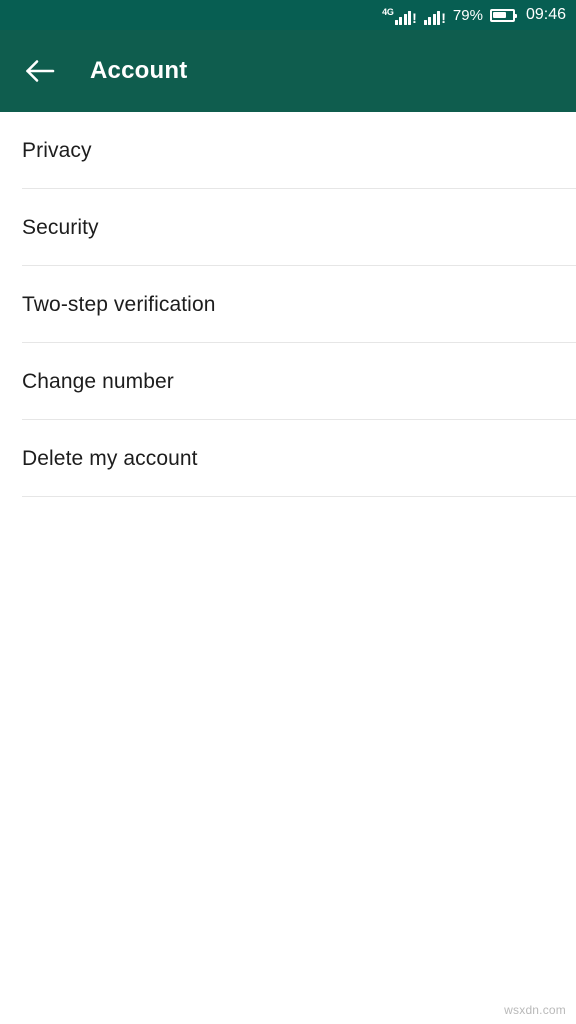 This screenshot has width=576, height=1024. Describe the element at coordinates (299, 496) in the screenshot. I see `list-divider` at that location.